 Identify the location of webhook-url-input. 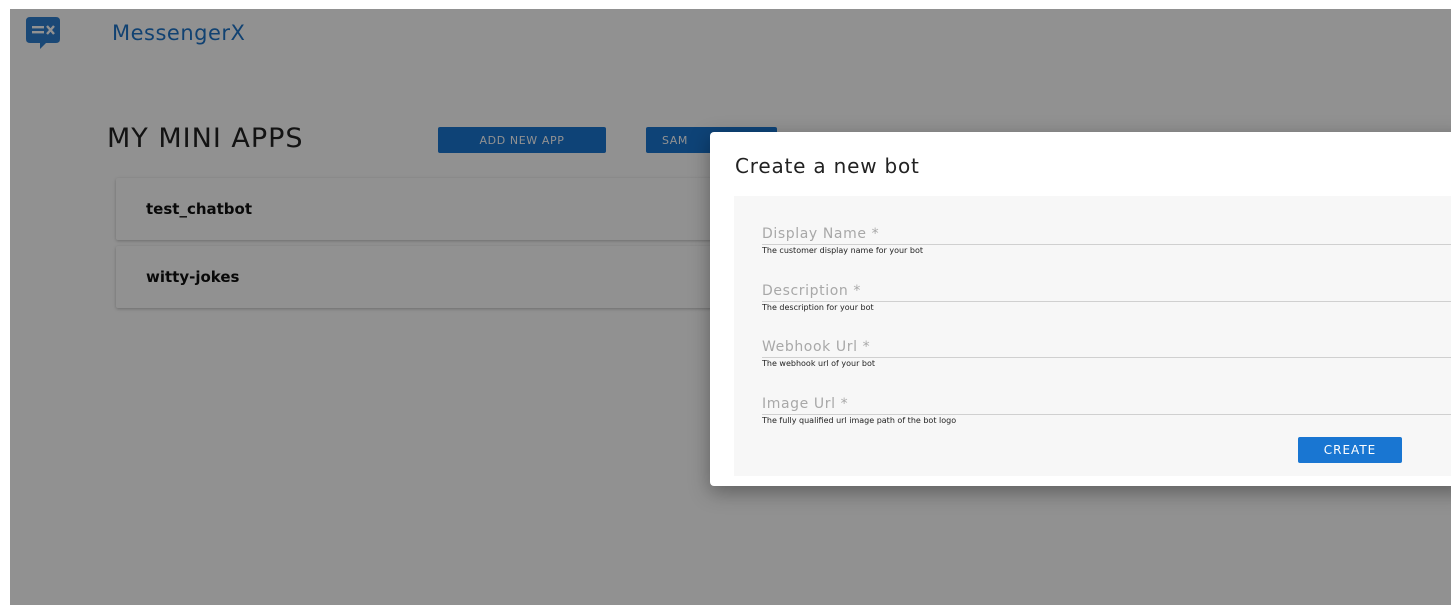
(1106, 347).